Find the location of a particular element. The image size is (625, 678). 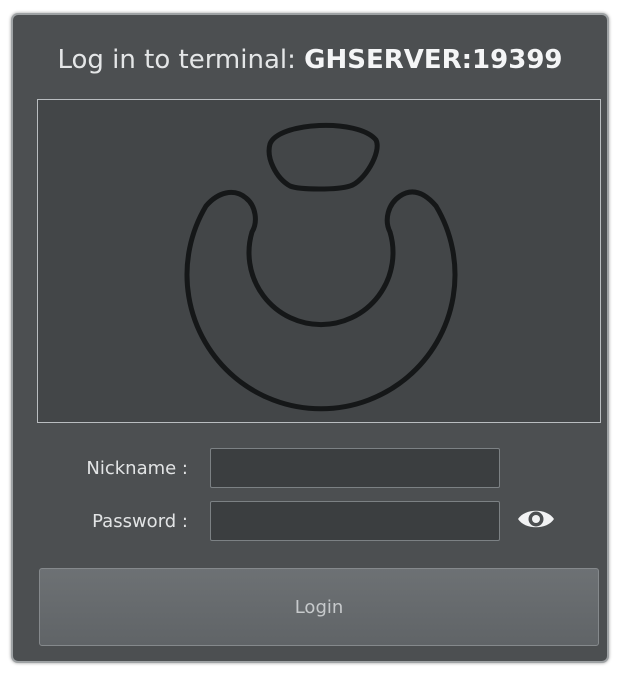

login-button-label: Login is located at coordinates (319, 607).